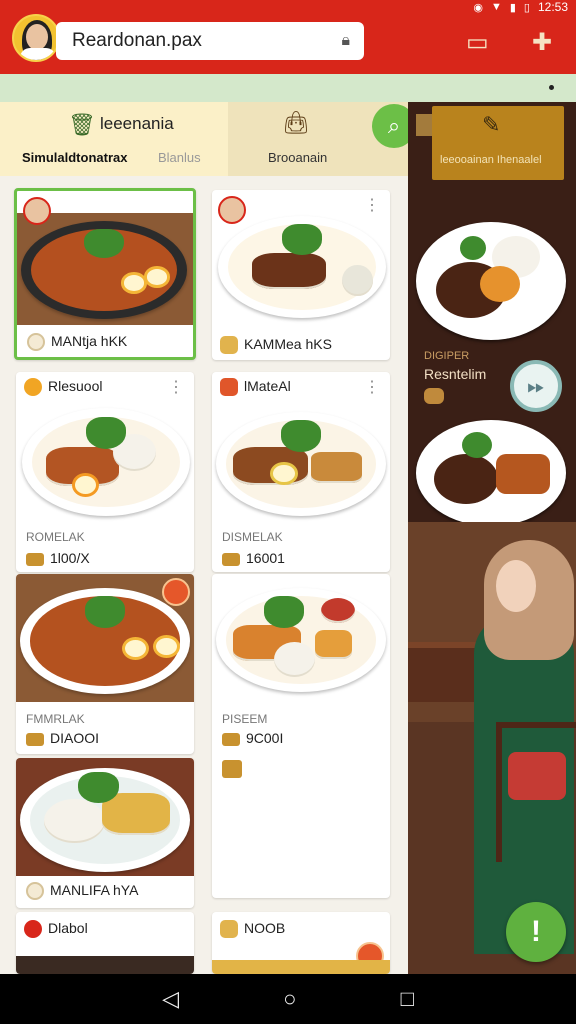  Describe the element at coordinates (551, 87) in the screenshot. I see `menu-dot-icon` at that location.